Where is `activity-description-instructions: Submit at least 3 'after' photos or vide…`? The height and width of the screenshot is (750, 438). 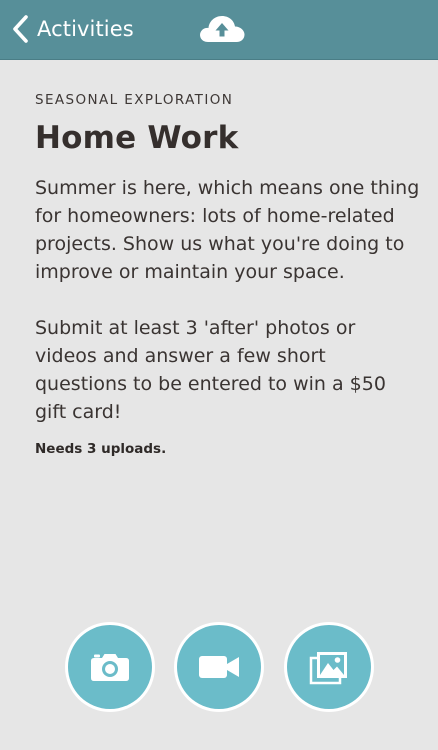 activity-description-instructions: Submit at least 3 'after' photos or vide… is located at coordinates (210, 370).